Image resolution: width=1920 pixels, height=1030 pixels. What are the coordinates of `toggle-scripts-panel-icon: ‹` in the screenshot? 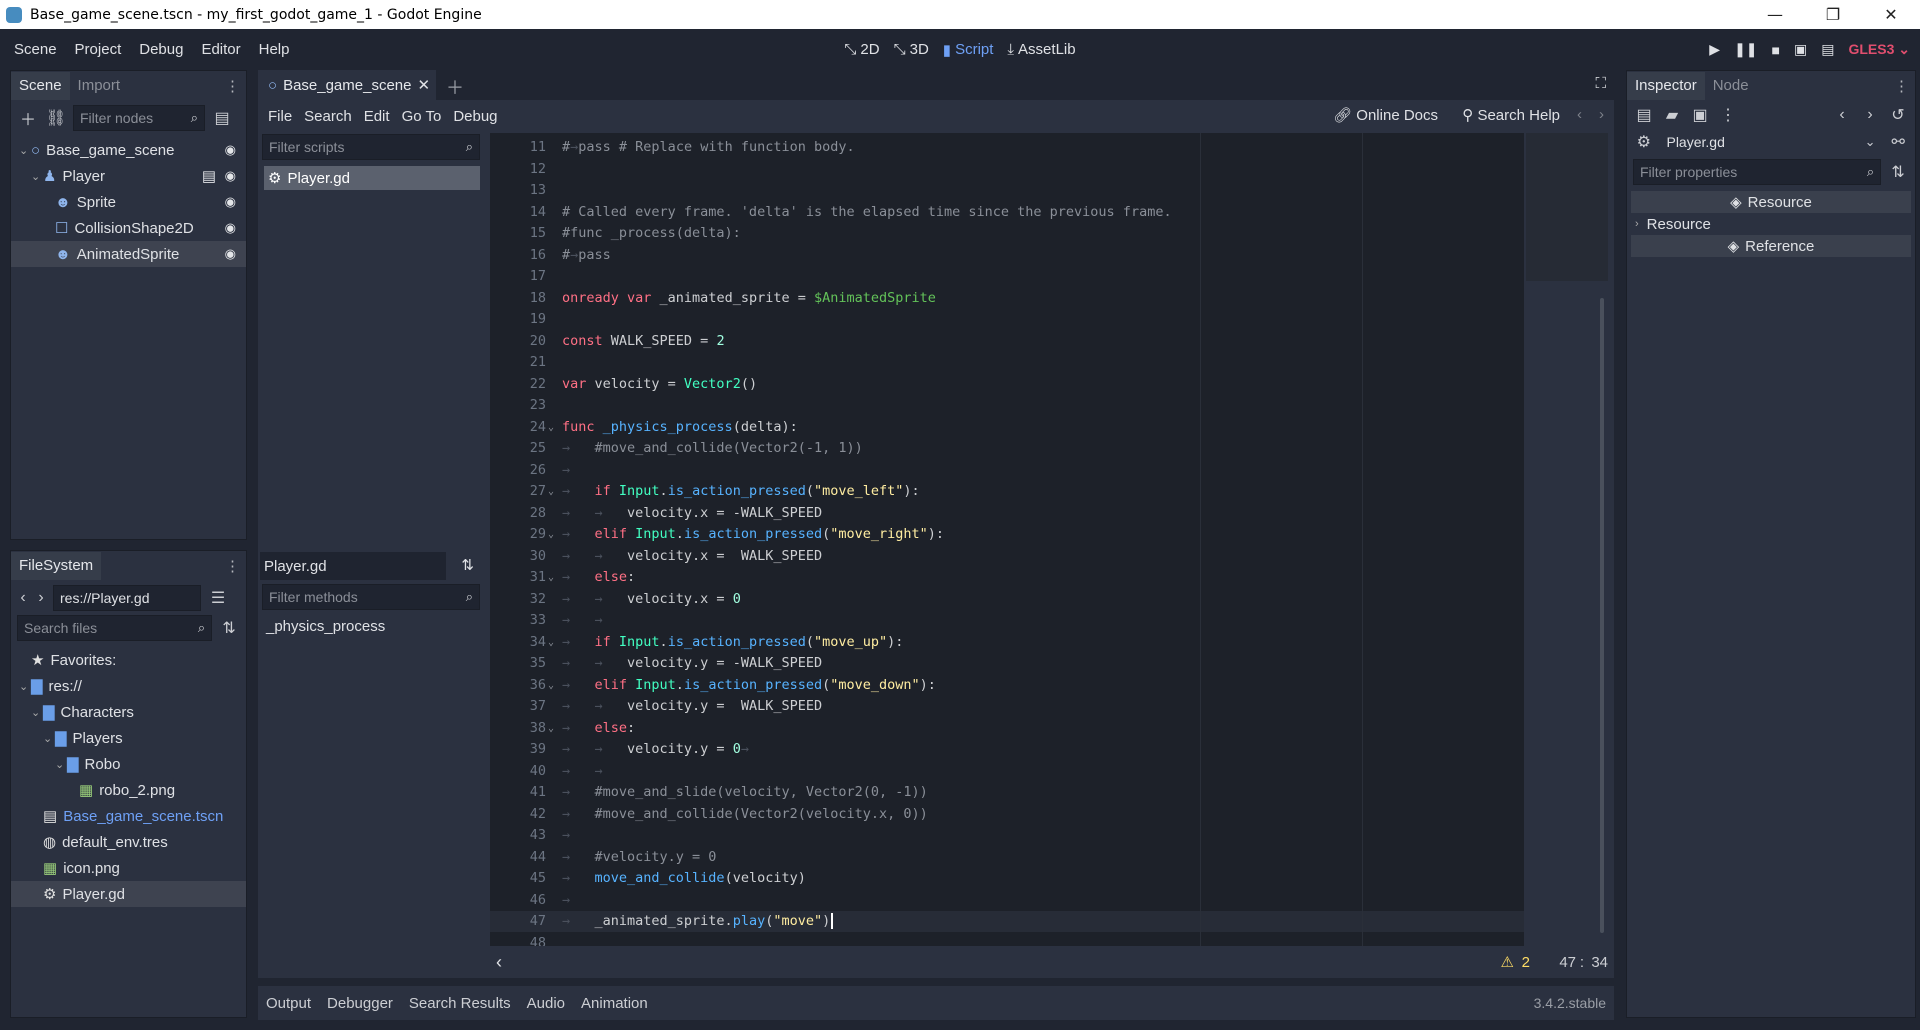 It's located at (499, 962).